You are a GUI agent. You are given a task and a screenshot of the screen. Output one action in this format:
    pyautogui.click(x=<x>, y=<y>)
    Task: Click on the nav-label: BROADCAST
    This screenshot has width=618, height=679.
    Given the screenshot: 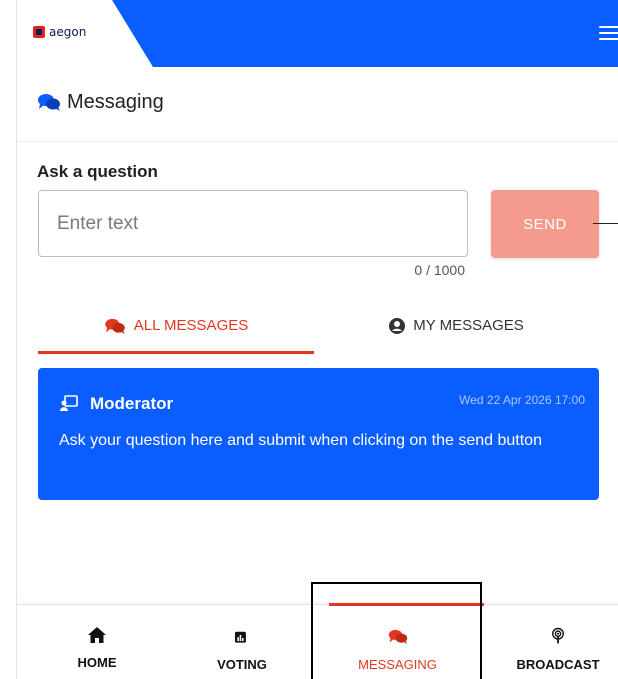 What is the action you would take?
    pyautogui.click(x=558, y=664)
    